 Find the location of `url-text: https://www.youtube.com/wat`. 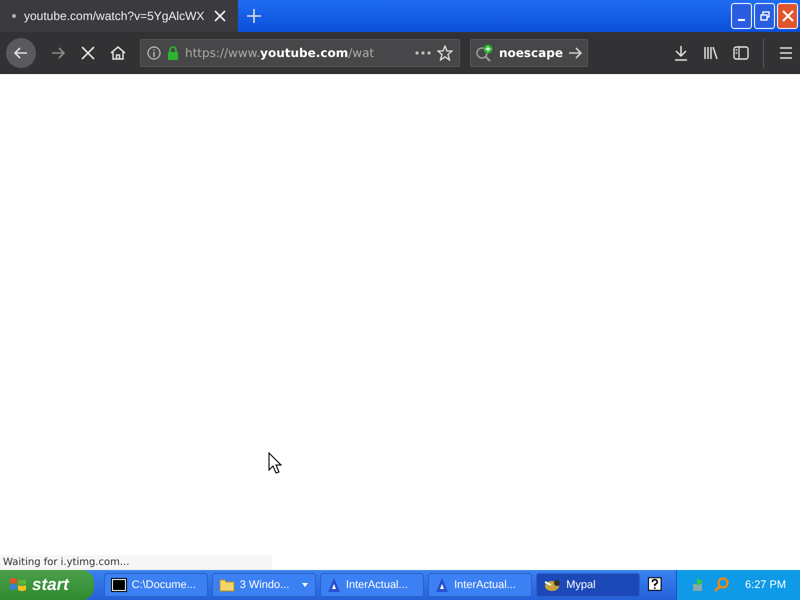

url-text: https://www.youtube.com/wat is located at coordinates (280, 53).